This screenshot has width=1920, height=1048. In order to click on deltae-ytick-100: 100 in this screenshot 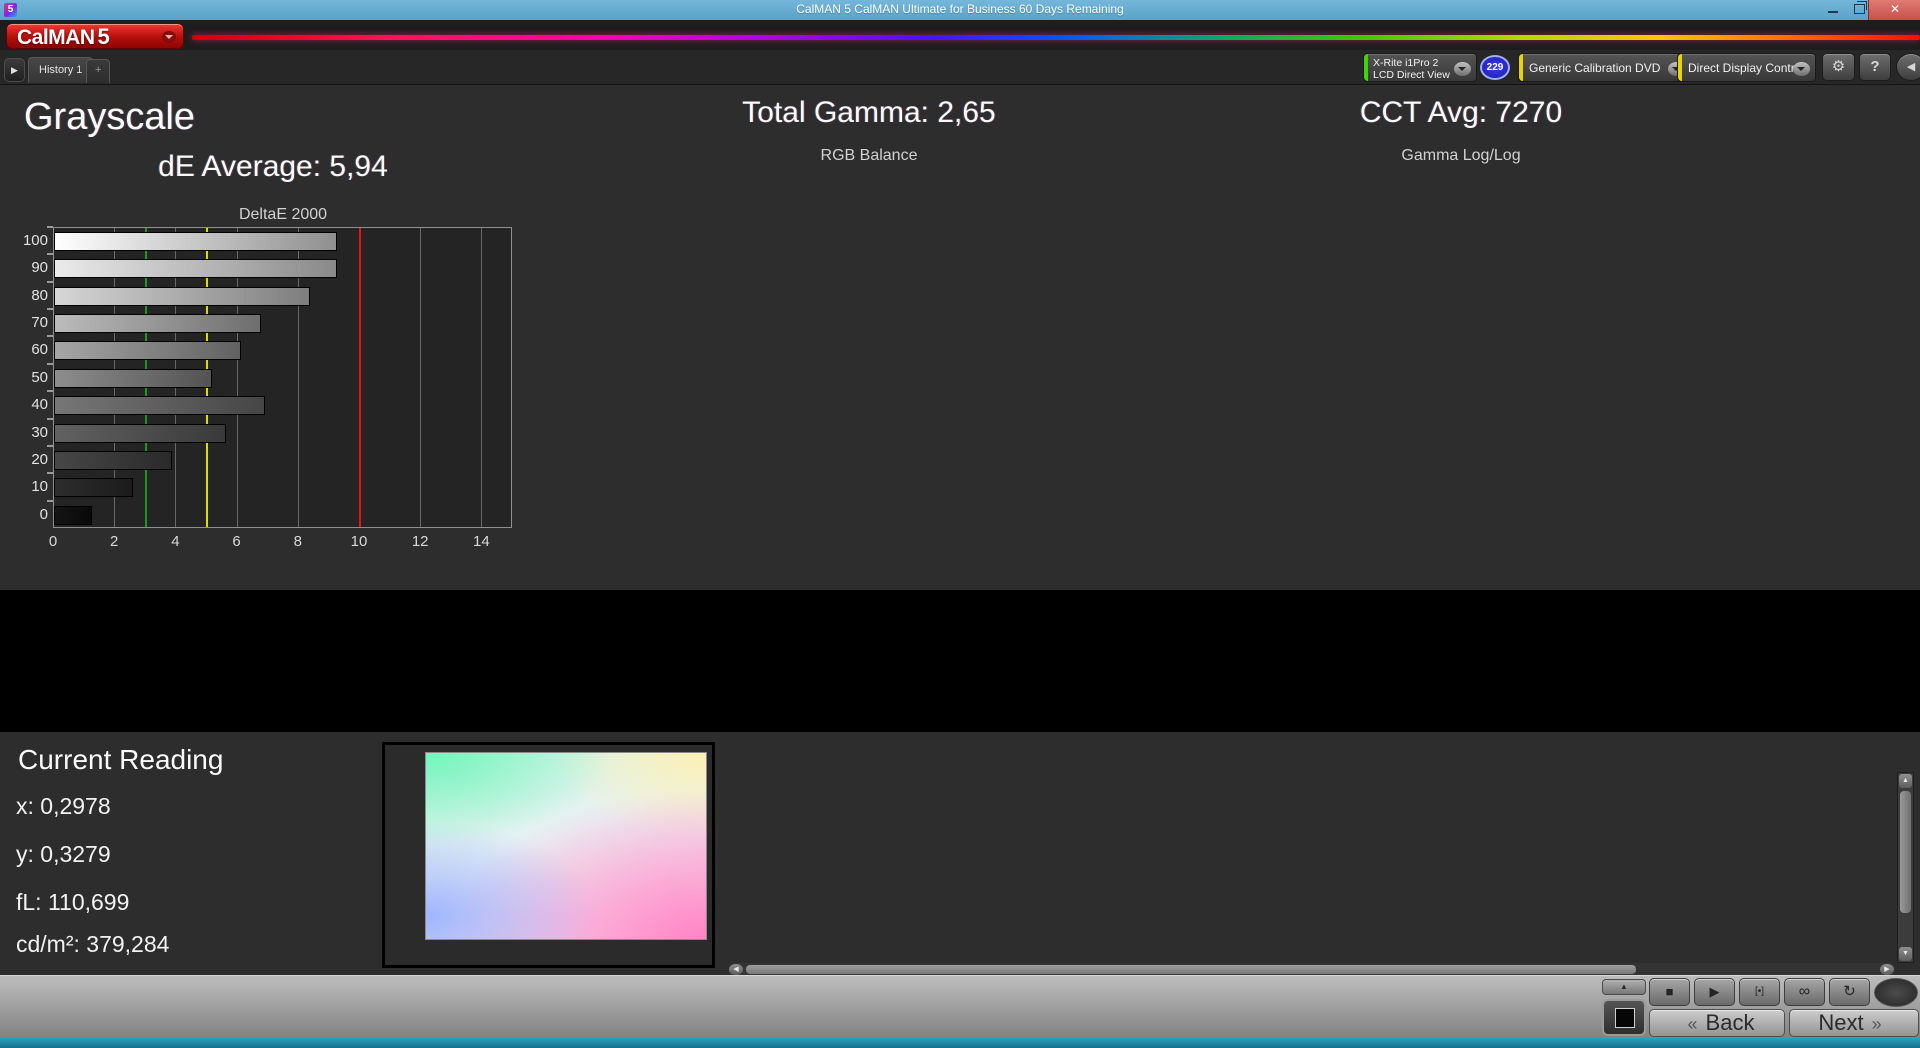, I will do `click(35, 240)`.